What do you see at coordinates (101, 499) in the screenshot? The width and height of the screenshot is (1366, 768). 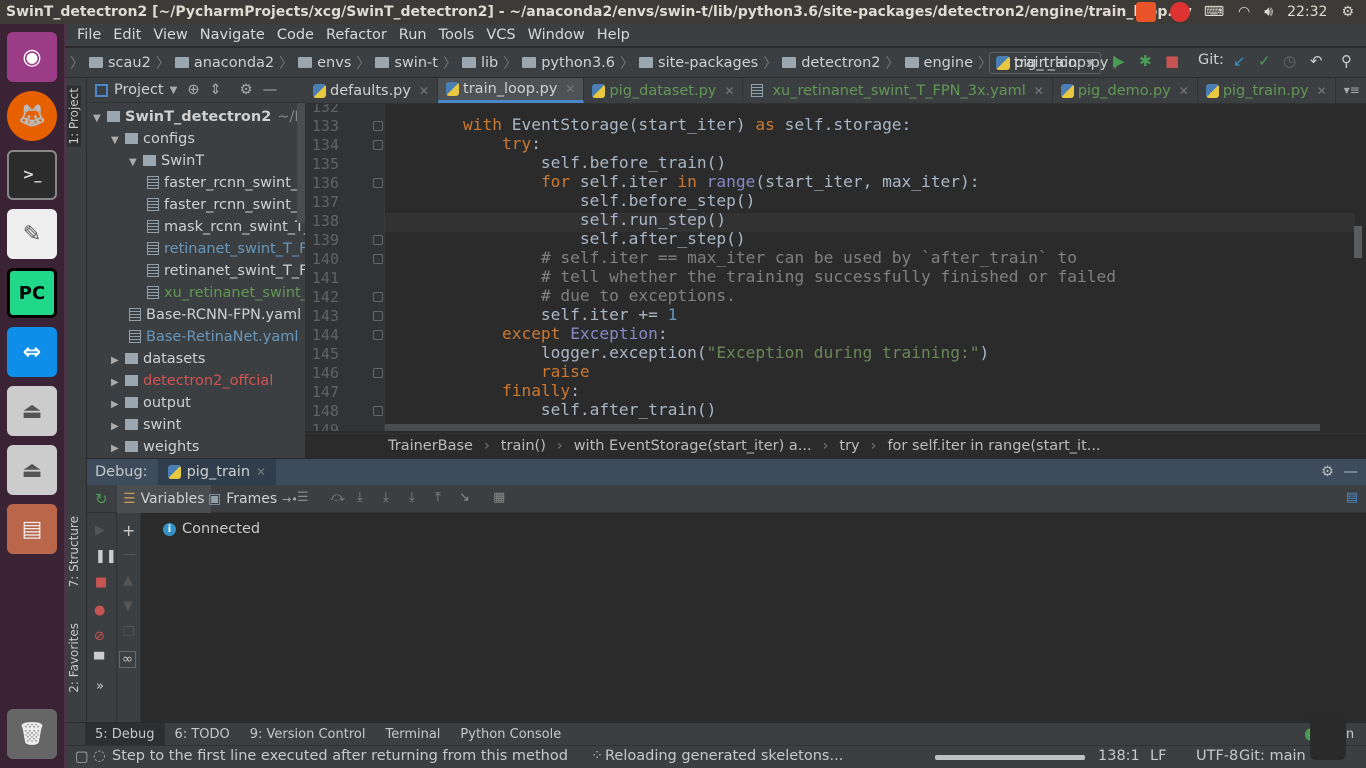 I see `rerun-icon: ↻` at bounding box center [101, 499].